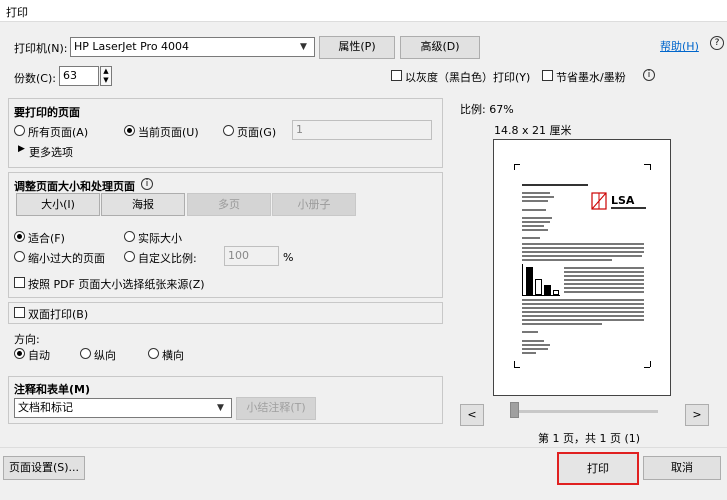 Image resolution: width=727 pixels, height=500 pixels. I want to click on footer-divider, so click(363, 447).